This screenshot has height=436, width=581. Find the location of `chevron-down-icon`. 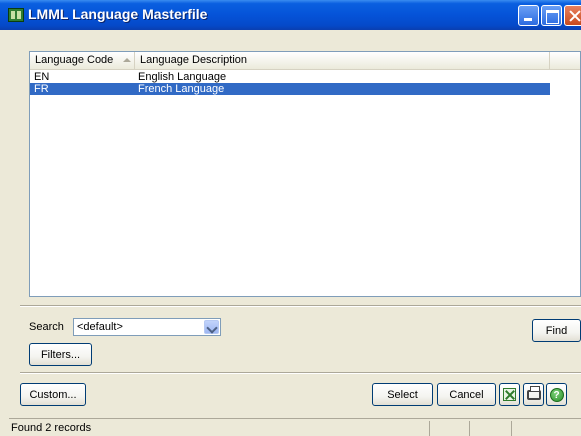

chevron-down-icon is located at coordinates (211, 327).